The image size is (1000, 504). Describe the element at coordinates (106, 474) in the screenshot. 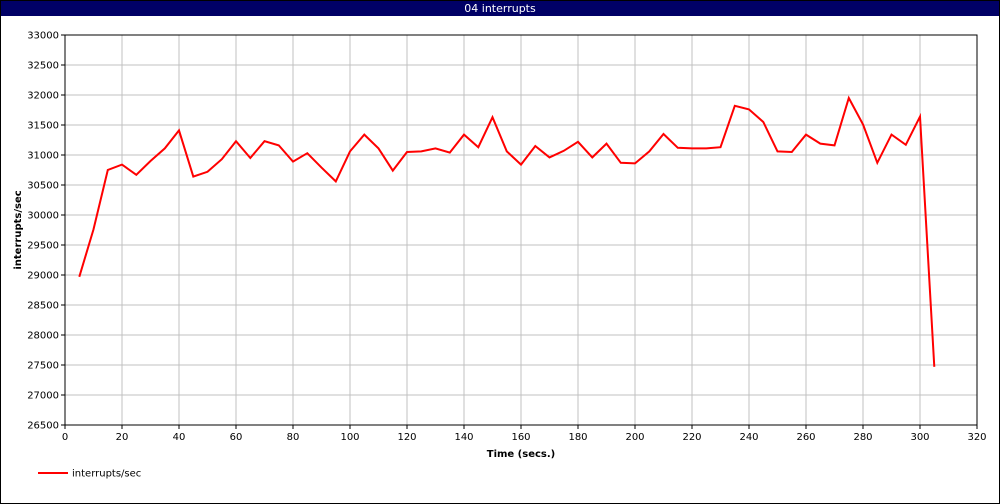

I see `legend-label: interrupts/sec` at that location.